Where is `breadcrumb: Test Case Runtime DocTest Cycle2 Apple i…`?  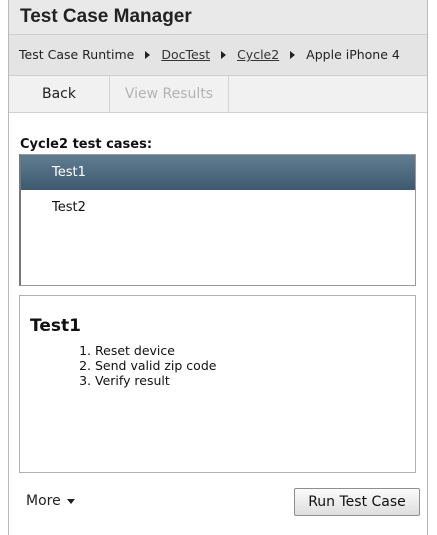
breadcrumb: Test Case Runtime DocTest Cycle2 Apple i… is located at coordinates (218, 55).